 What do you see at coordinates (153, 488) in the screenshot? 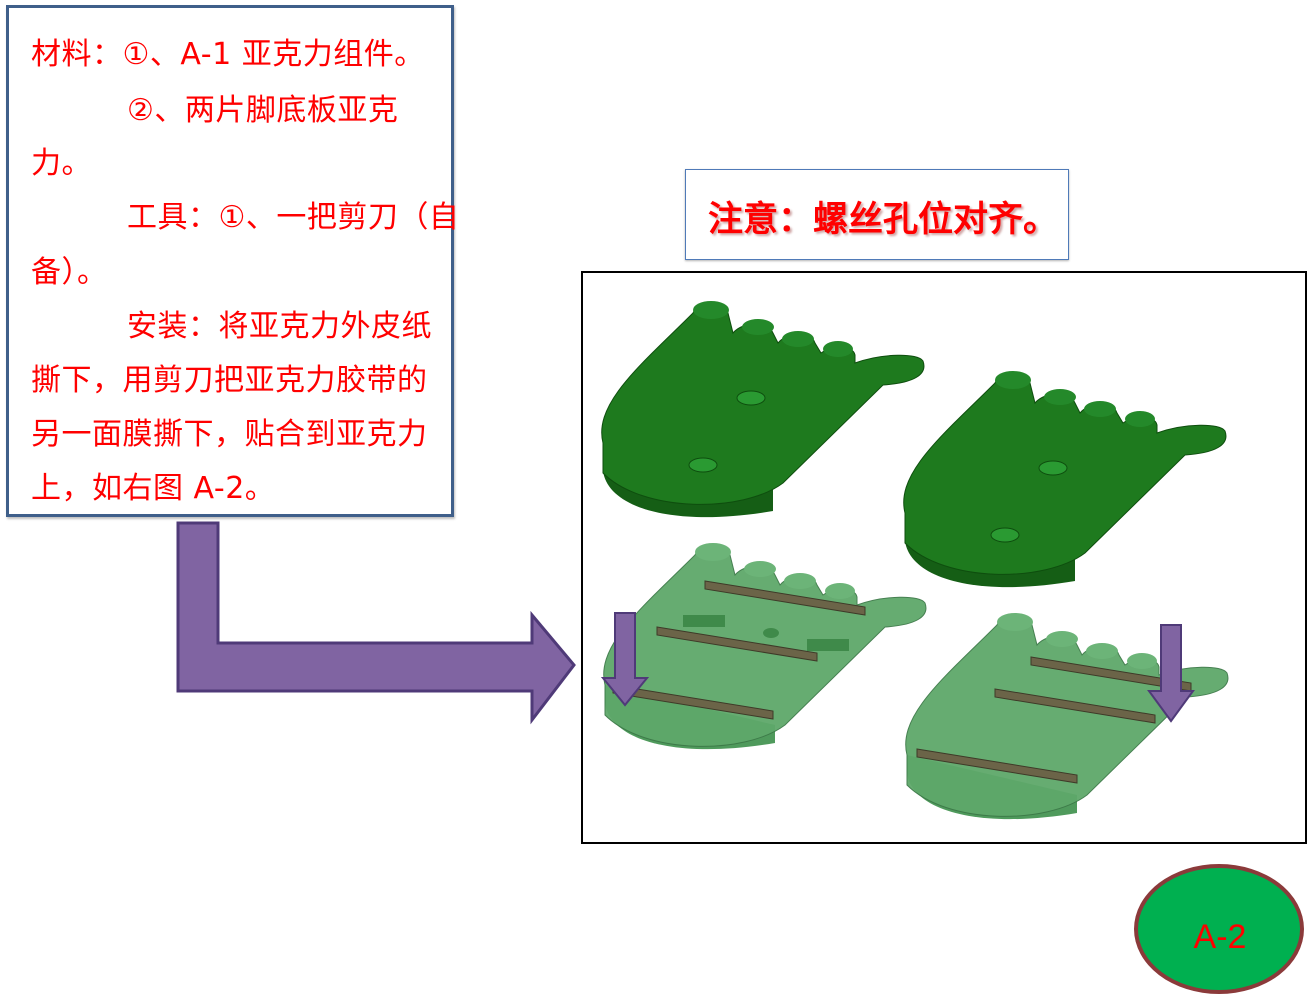
I see `instruction-line-install-4: 上，如右图 A-2。` at bounding box center [153, 488].